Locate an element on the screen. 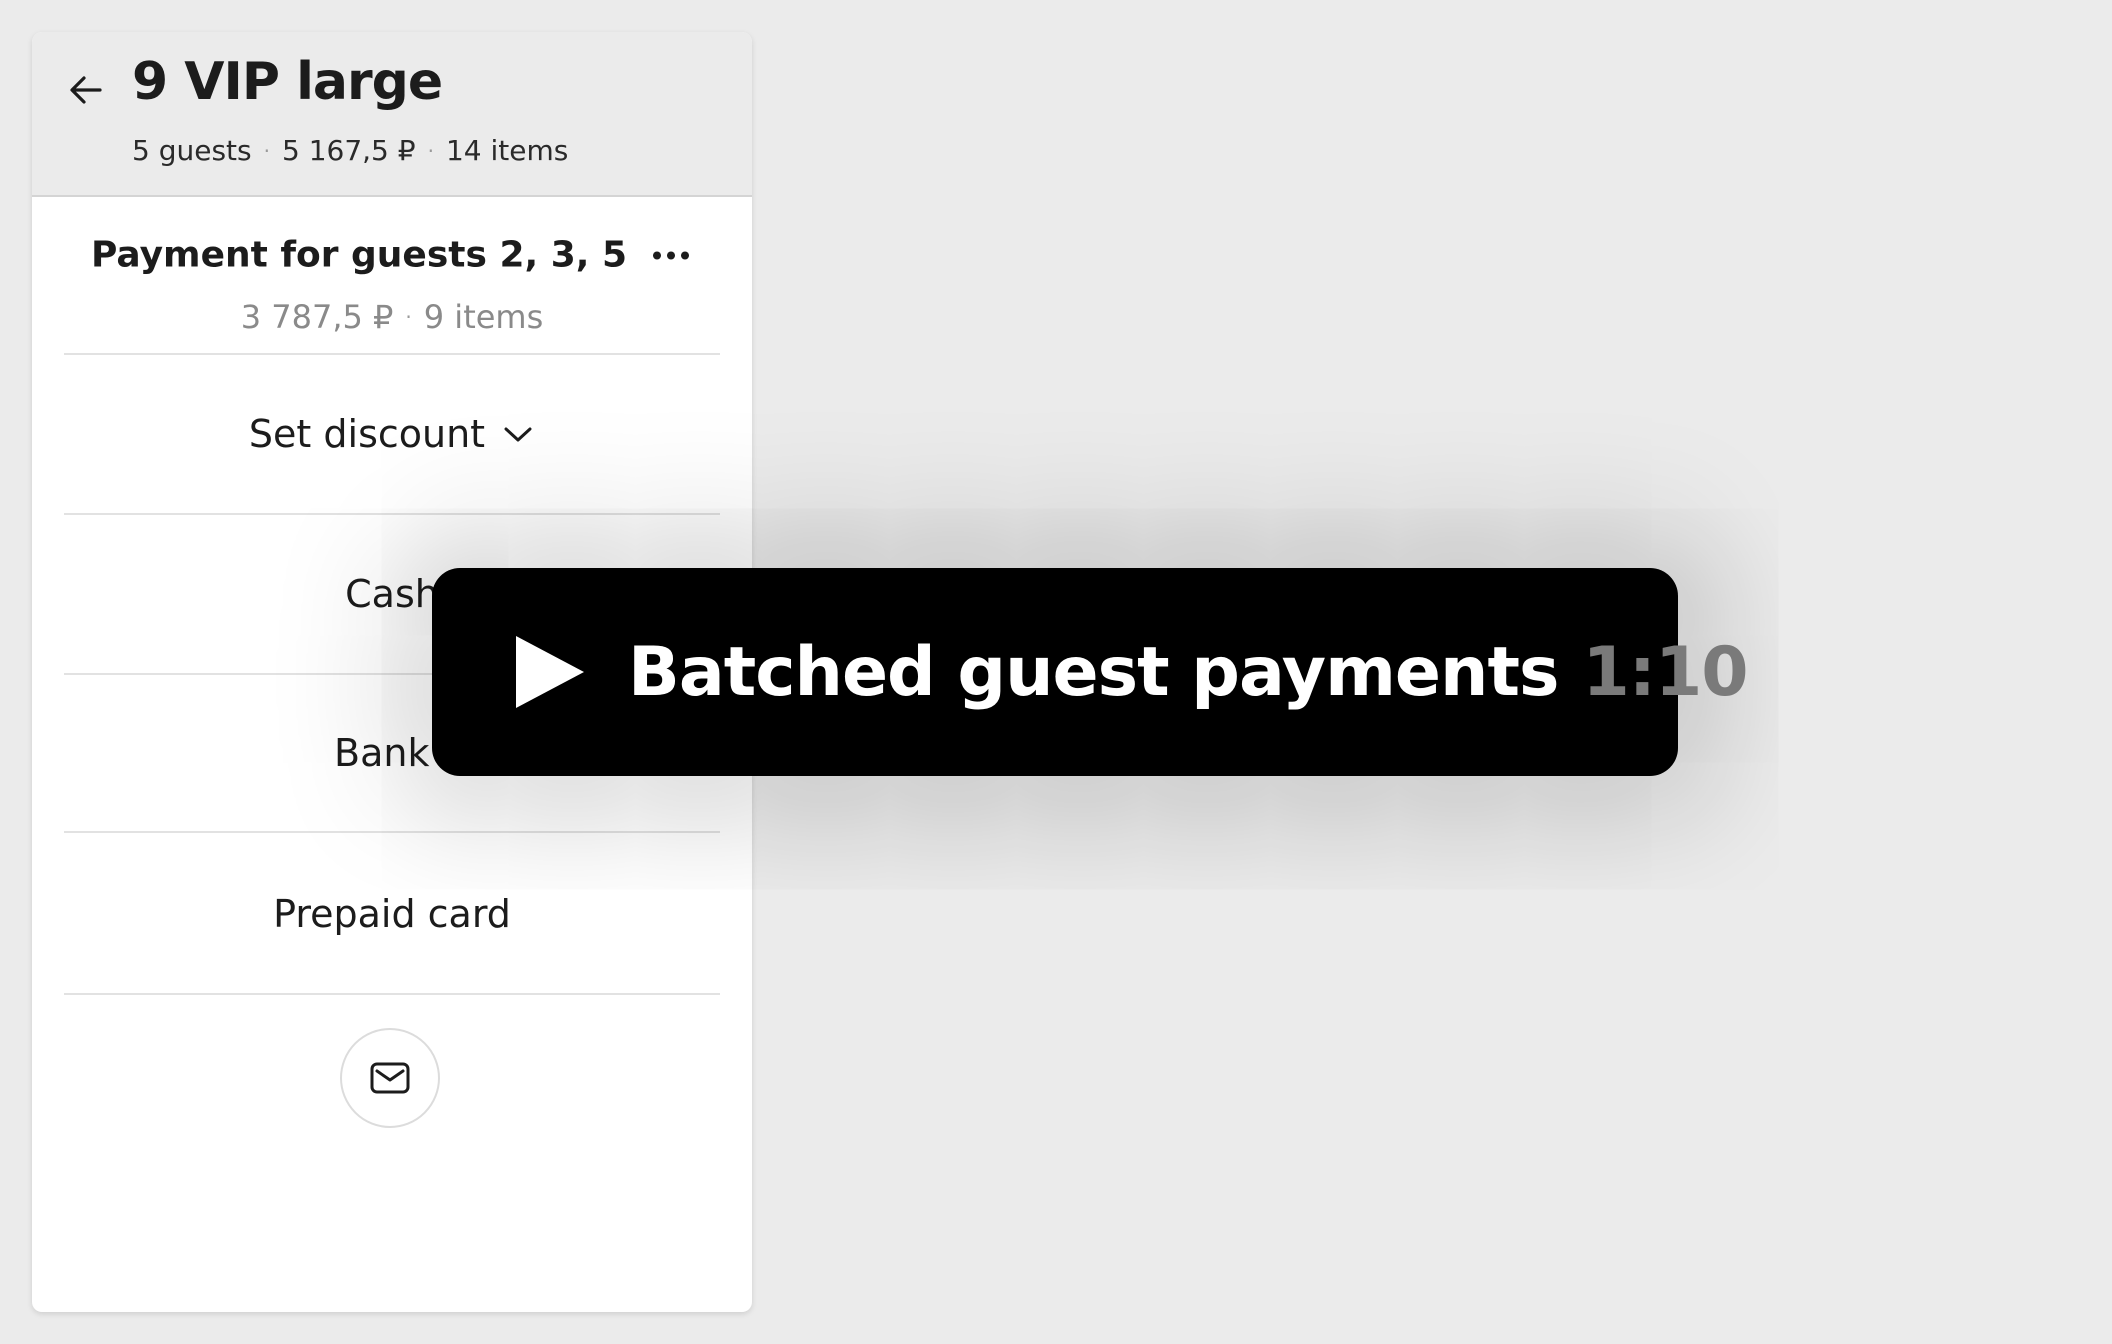  arrow-left-icon is located at coordinates (86, 90).